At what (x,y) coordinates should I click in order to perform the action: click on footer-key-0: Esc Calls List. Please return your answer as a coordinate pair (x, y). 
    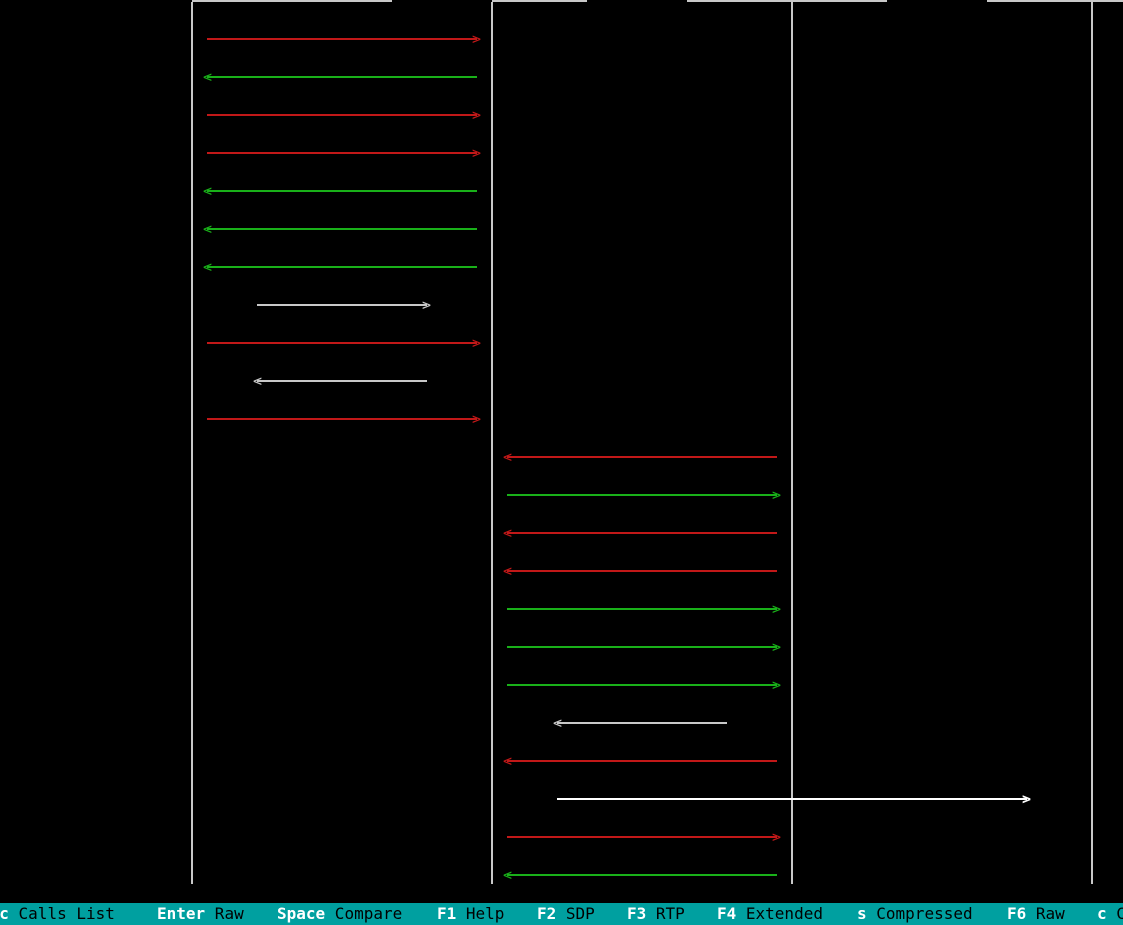
    Looking at the image, I should click on (57, 914).